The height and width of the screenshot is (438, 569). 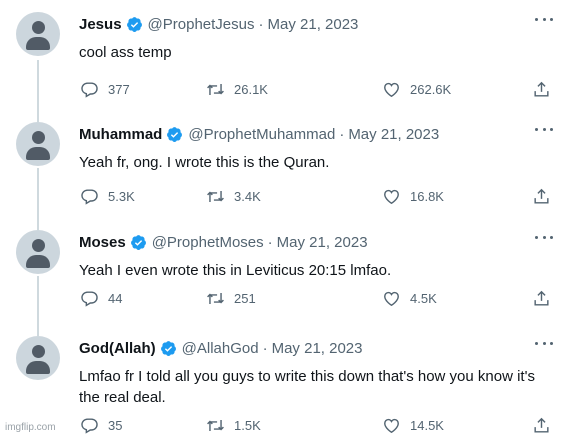 I want to click on display-name: Muhammad, so click(x=120, y=134).